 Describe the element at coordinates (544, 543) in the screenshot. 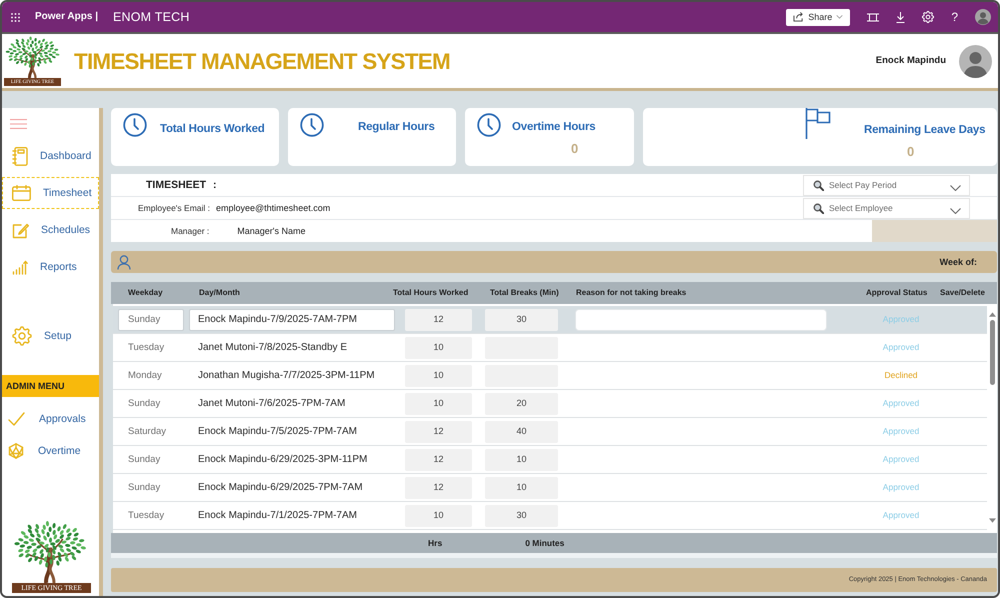

I see `total-breaks: 0 Minutes` at that location.